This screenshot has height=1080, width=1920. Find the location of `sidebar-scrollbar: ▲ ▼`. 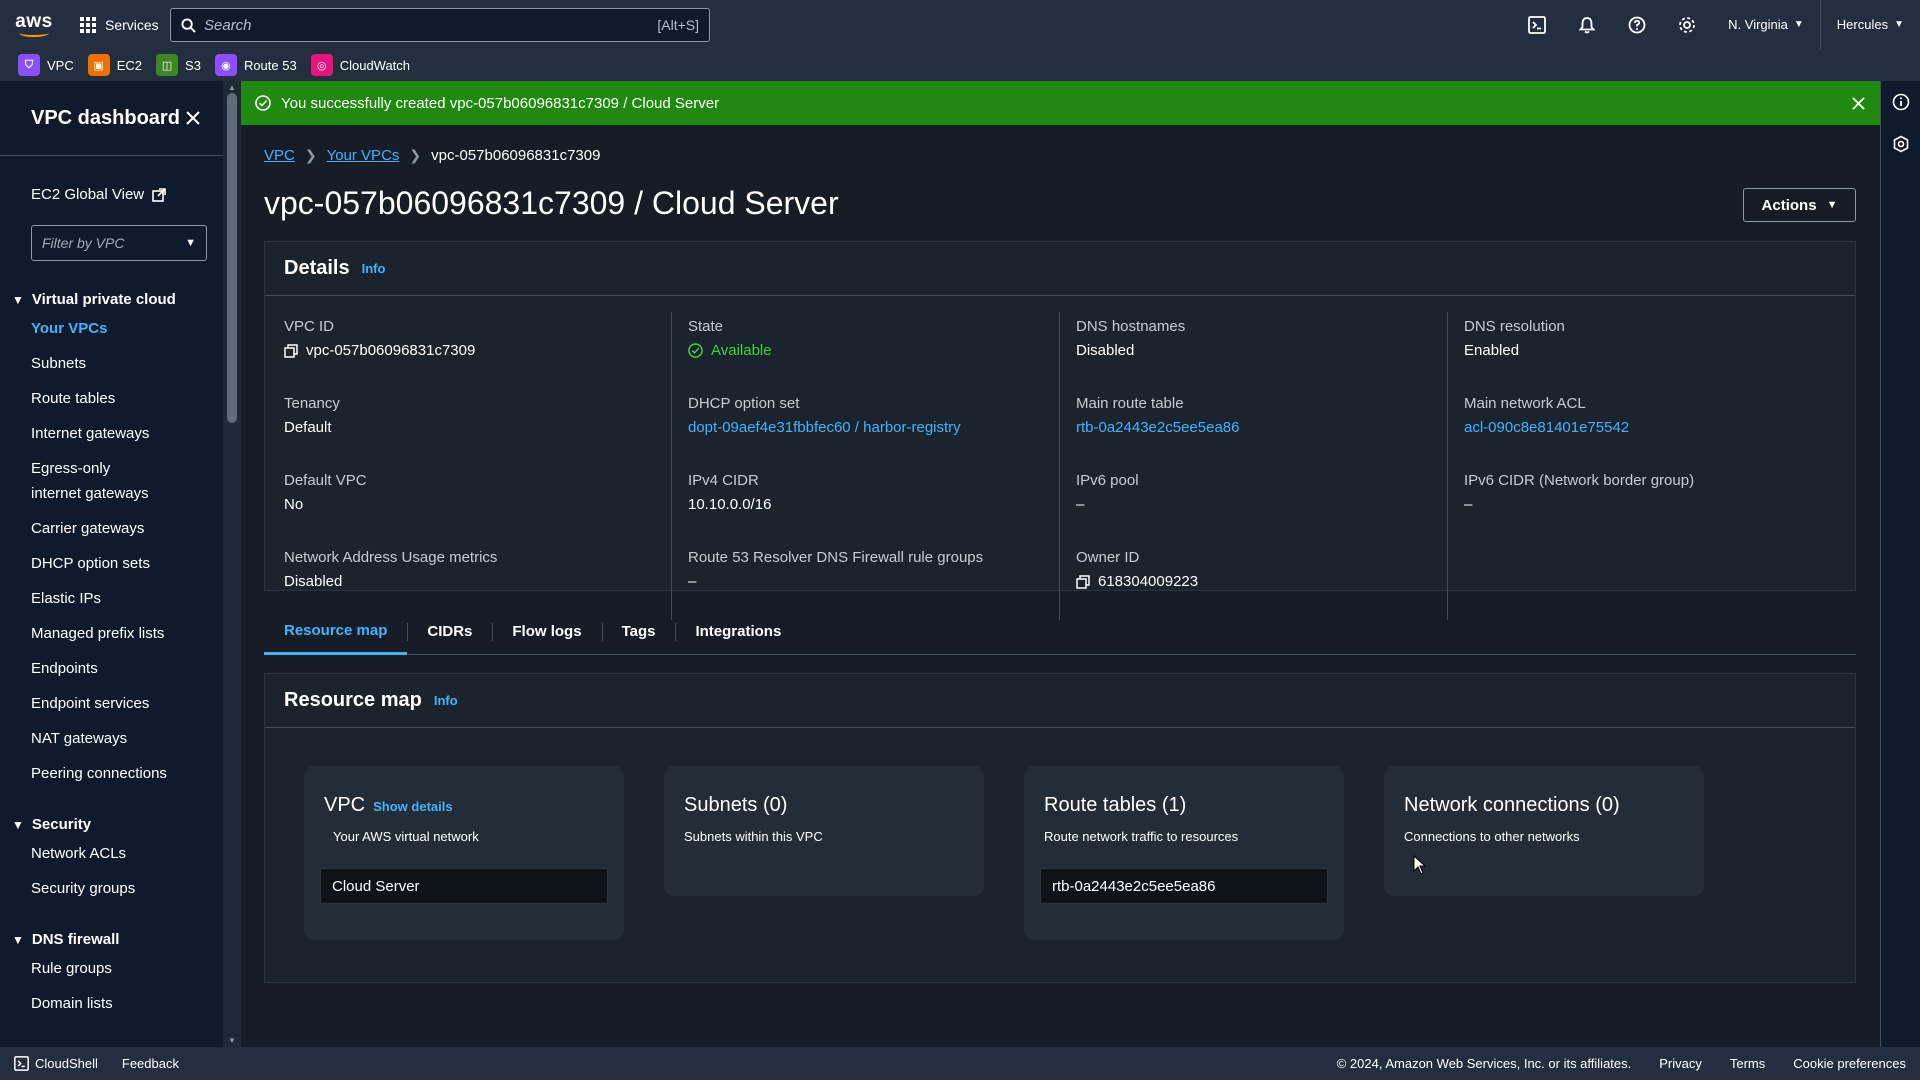

sidebar-scrollbar: ▲ ▼ is located at coordinates (232, 564).